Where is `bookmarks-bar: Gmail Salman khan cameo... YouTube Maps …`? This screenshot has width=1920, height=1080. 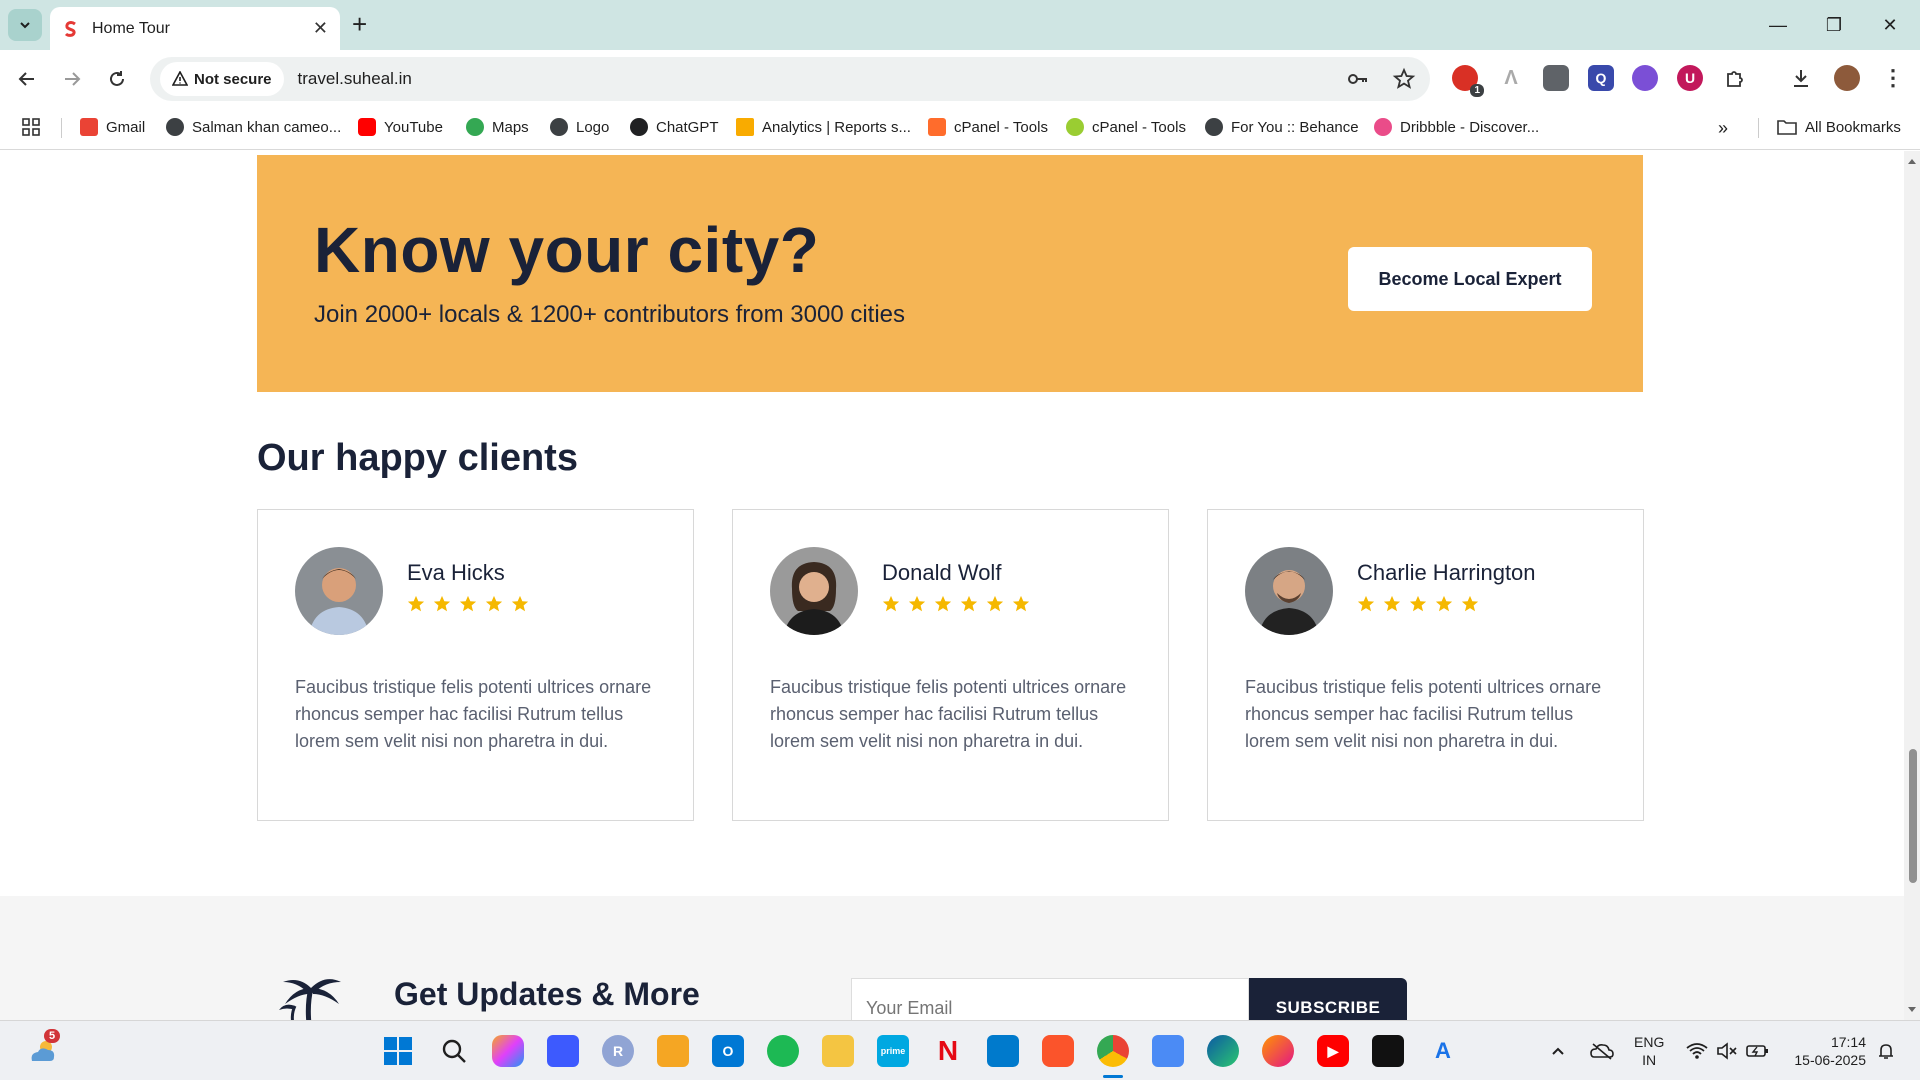 bookmarks-bar: Gmail Salman khan cameo... YouTube Maps … is located at coordinates (960, 128).